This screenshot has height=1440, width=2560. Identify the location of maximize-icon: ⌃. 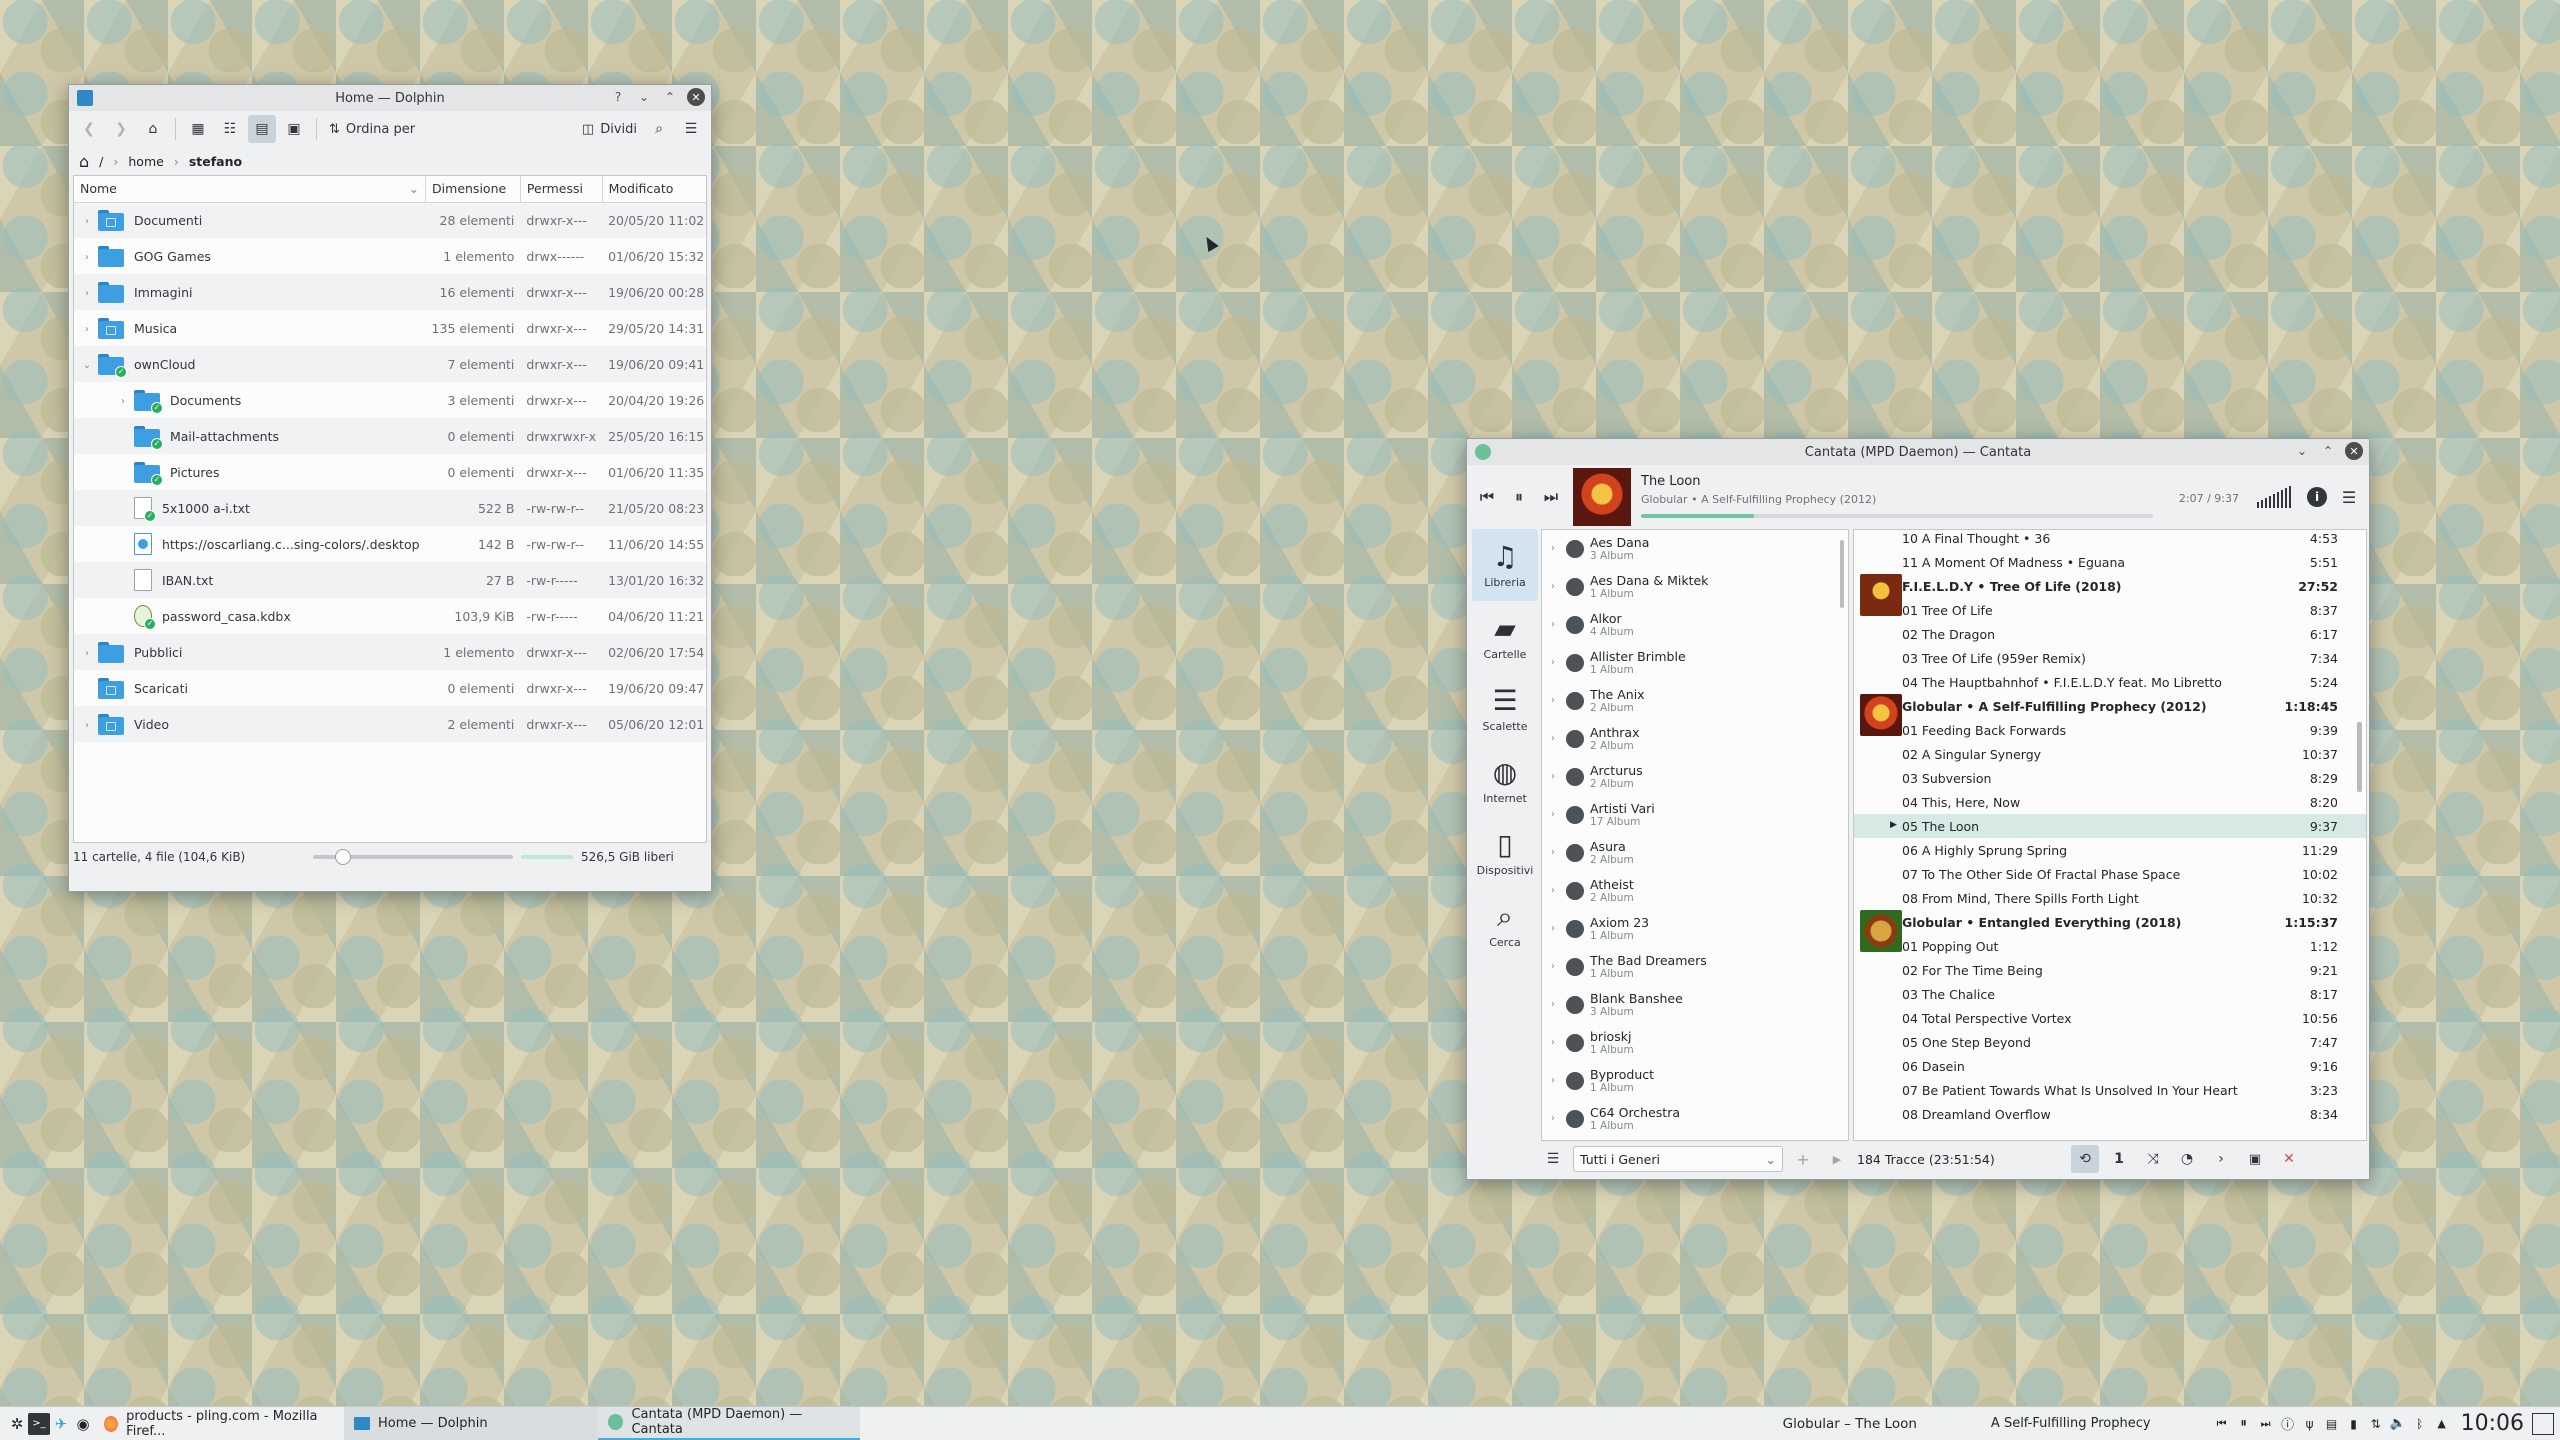
(670, 97).